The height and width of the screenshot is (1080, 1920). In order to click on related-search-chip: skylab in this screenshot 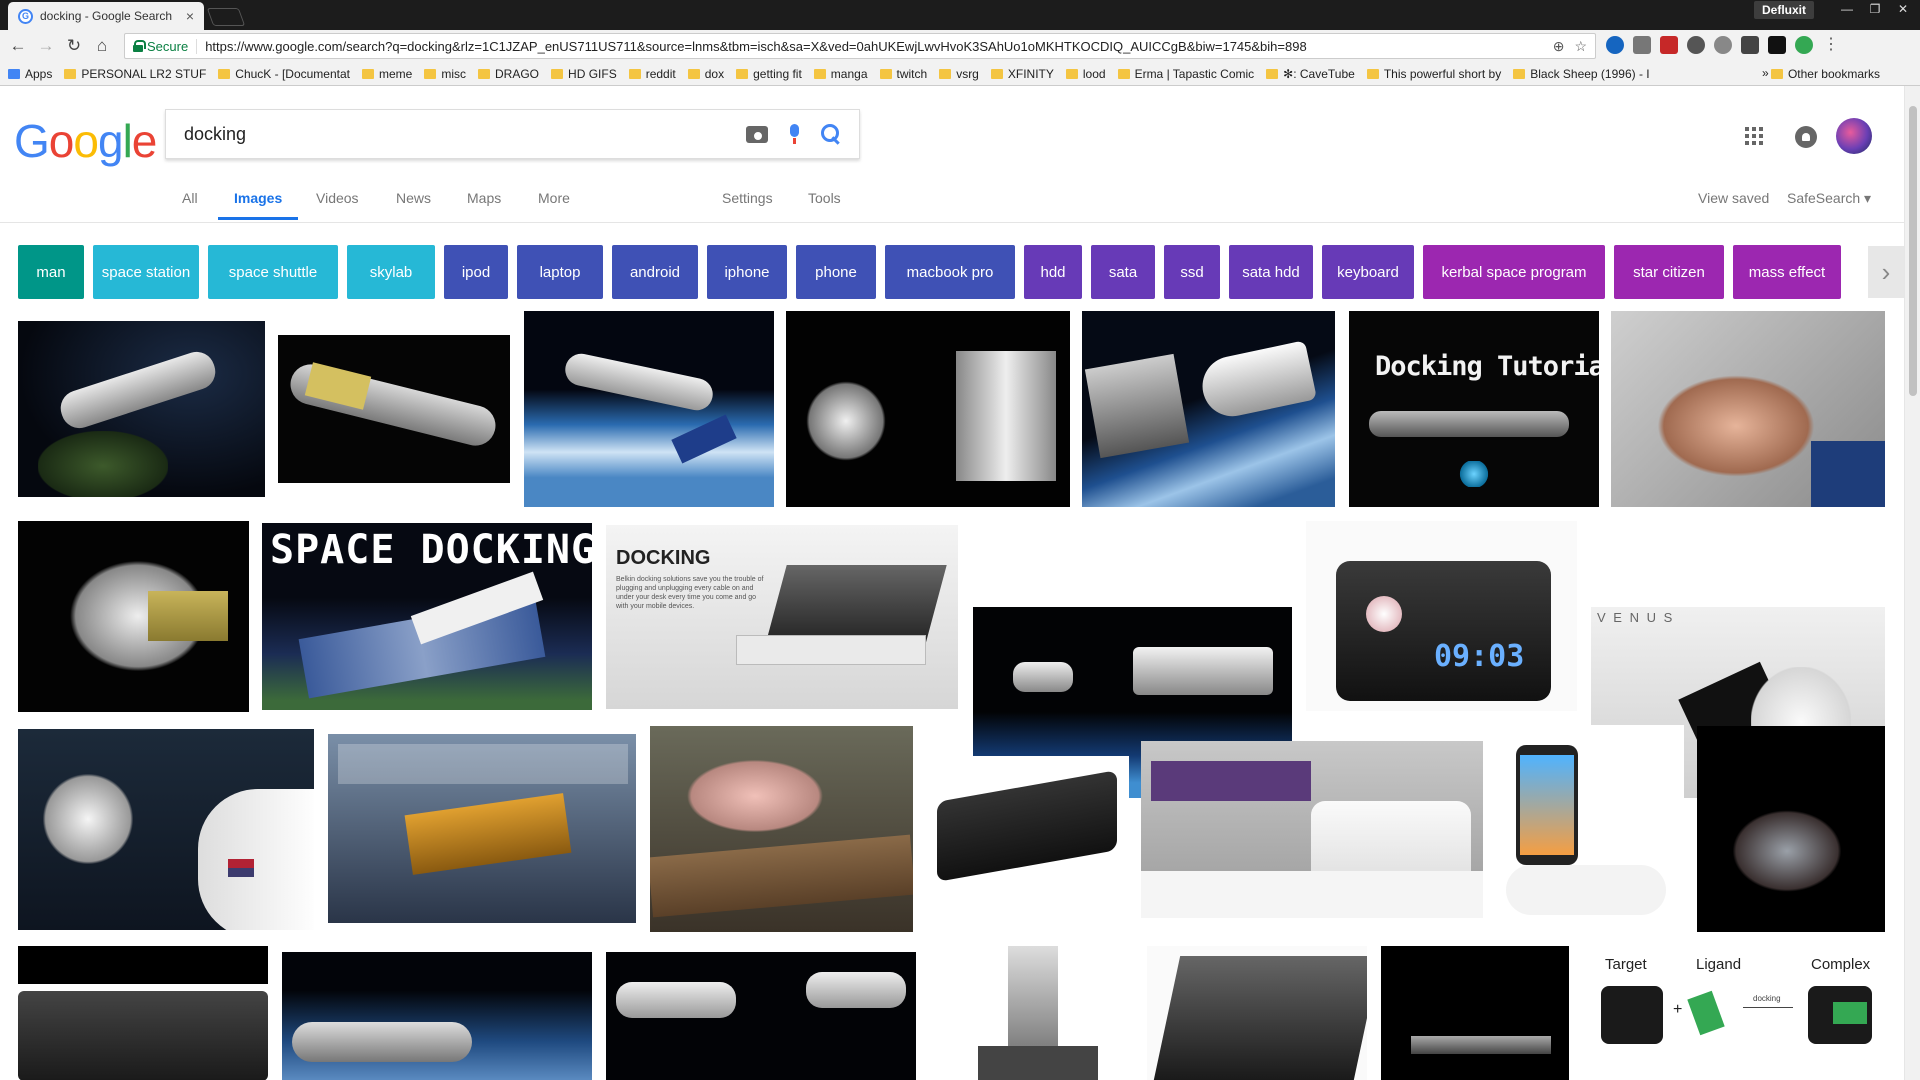, I will do `click(391, 272)`.